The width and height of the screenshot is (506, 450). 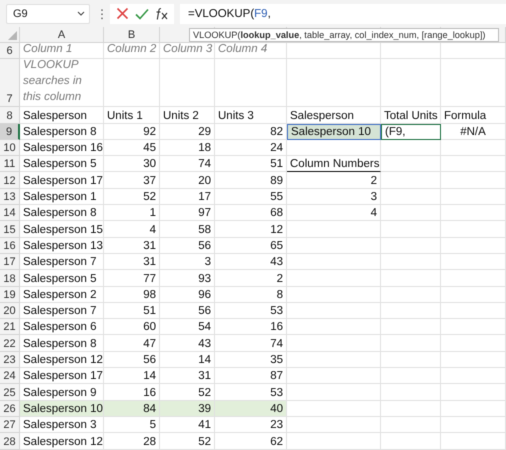 What do you see at coordinates (10, 213) in the screenshot?
I see `row-header: 14` at bounding box center [10, 213].